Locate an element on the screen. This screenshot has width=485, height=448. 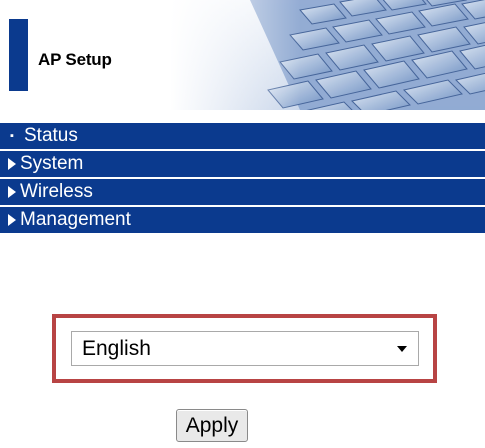
menu-item-label: System is located at coordinates (52, 163).